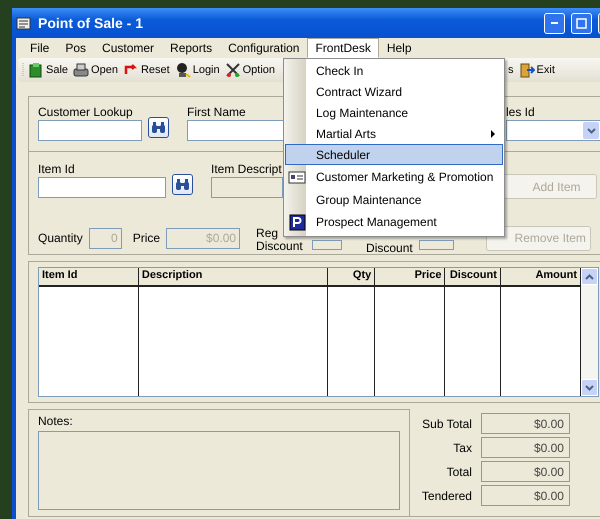 This screenshot has height=519, width=600. Describe the element at coordinates (219, 470) in the screenshot. I see `notes-field` at that location.